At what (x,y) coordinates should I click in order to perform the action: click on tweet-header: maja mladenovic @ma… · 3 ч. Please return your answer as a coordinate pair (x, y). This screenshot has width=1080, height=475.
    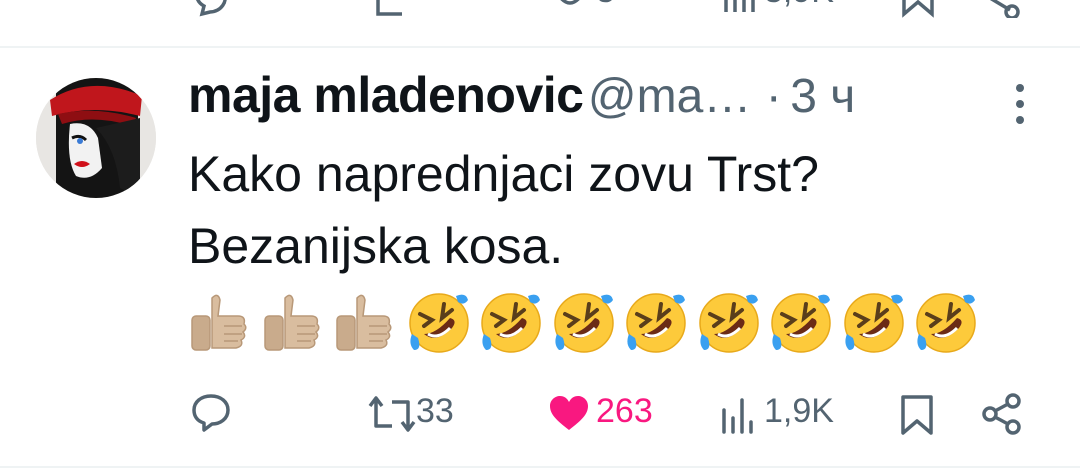
    Looking at the image, I should click on (521, 97).